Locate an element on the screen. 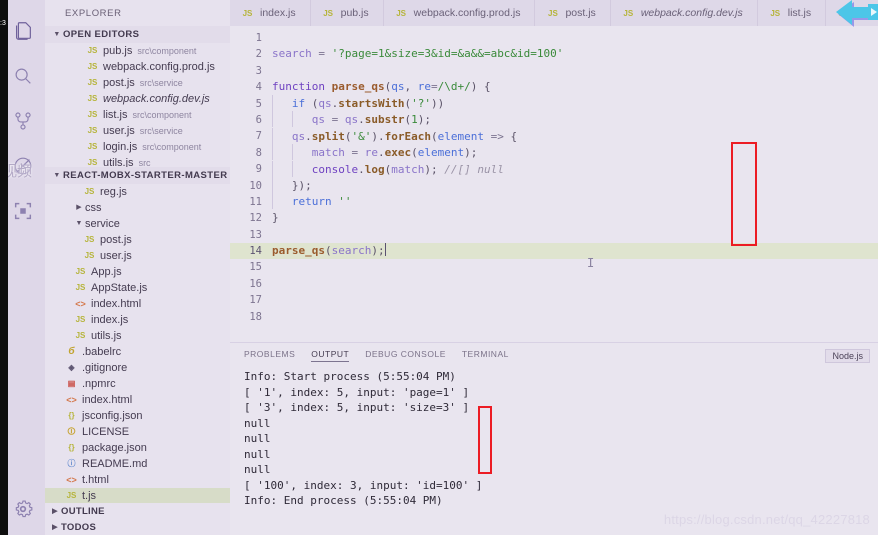 The height and width of the screenshot is (535, 878). editor-tab: JS index.js is located at coordinates (270, 13).